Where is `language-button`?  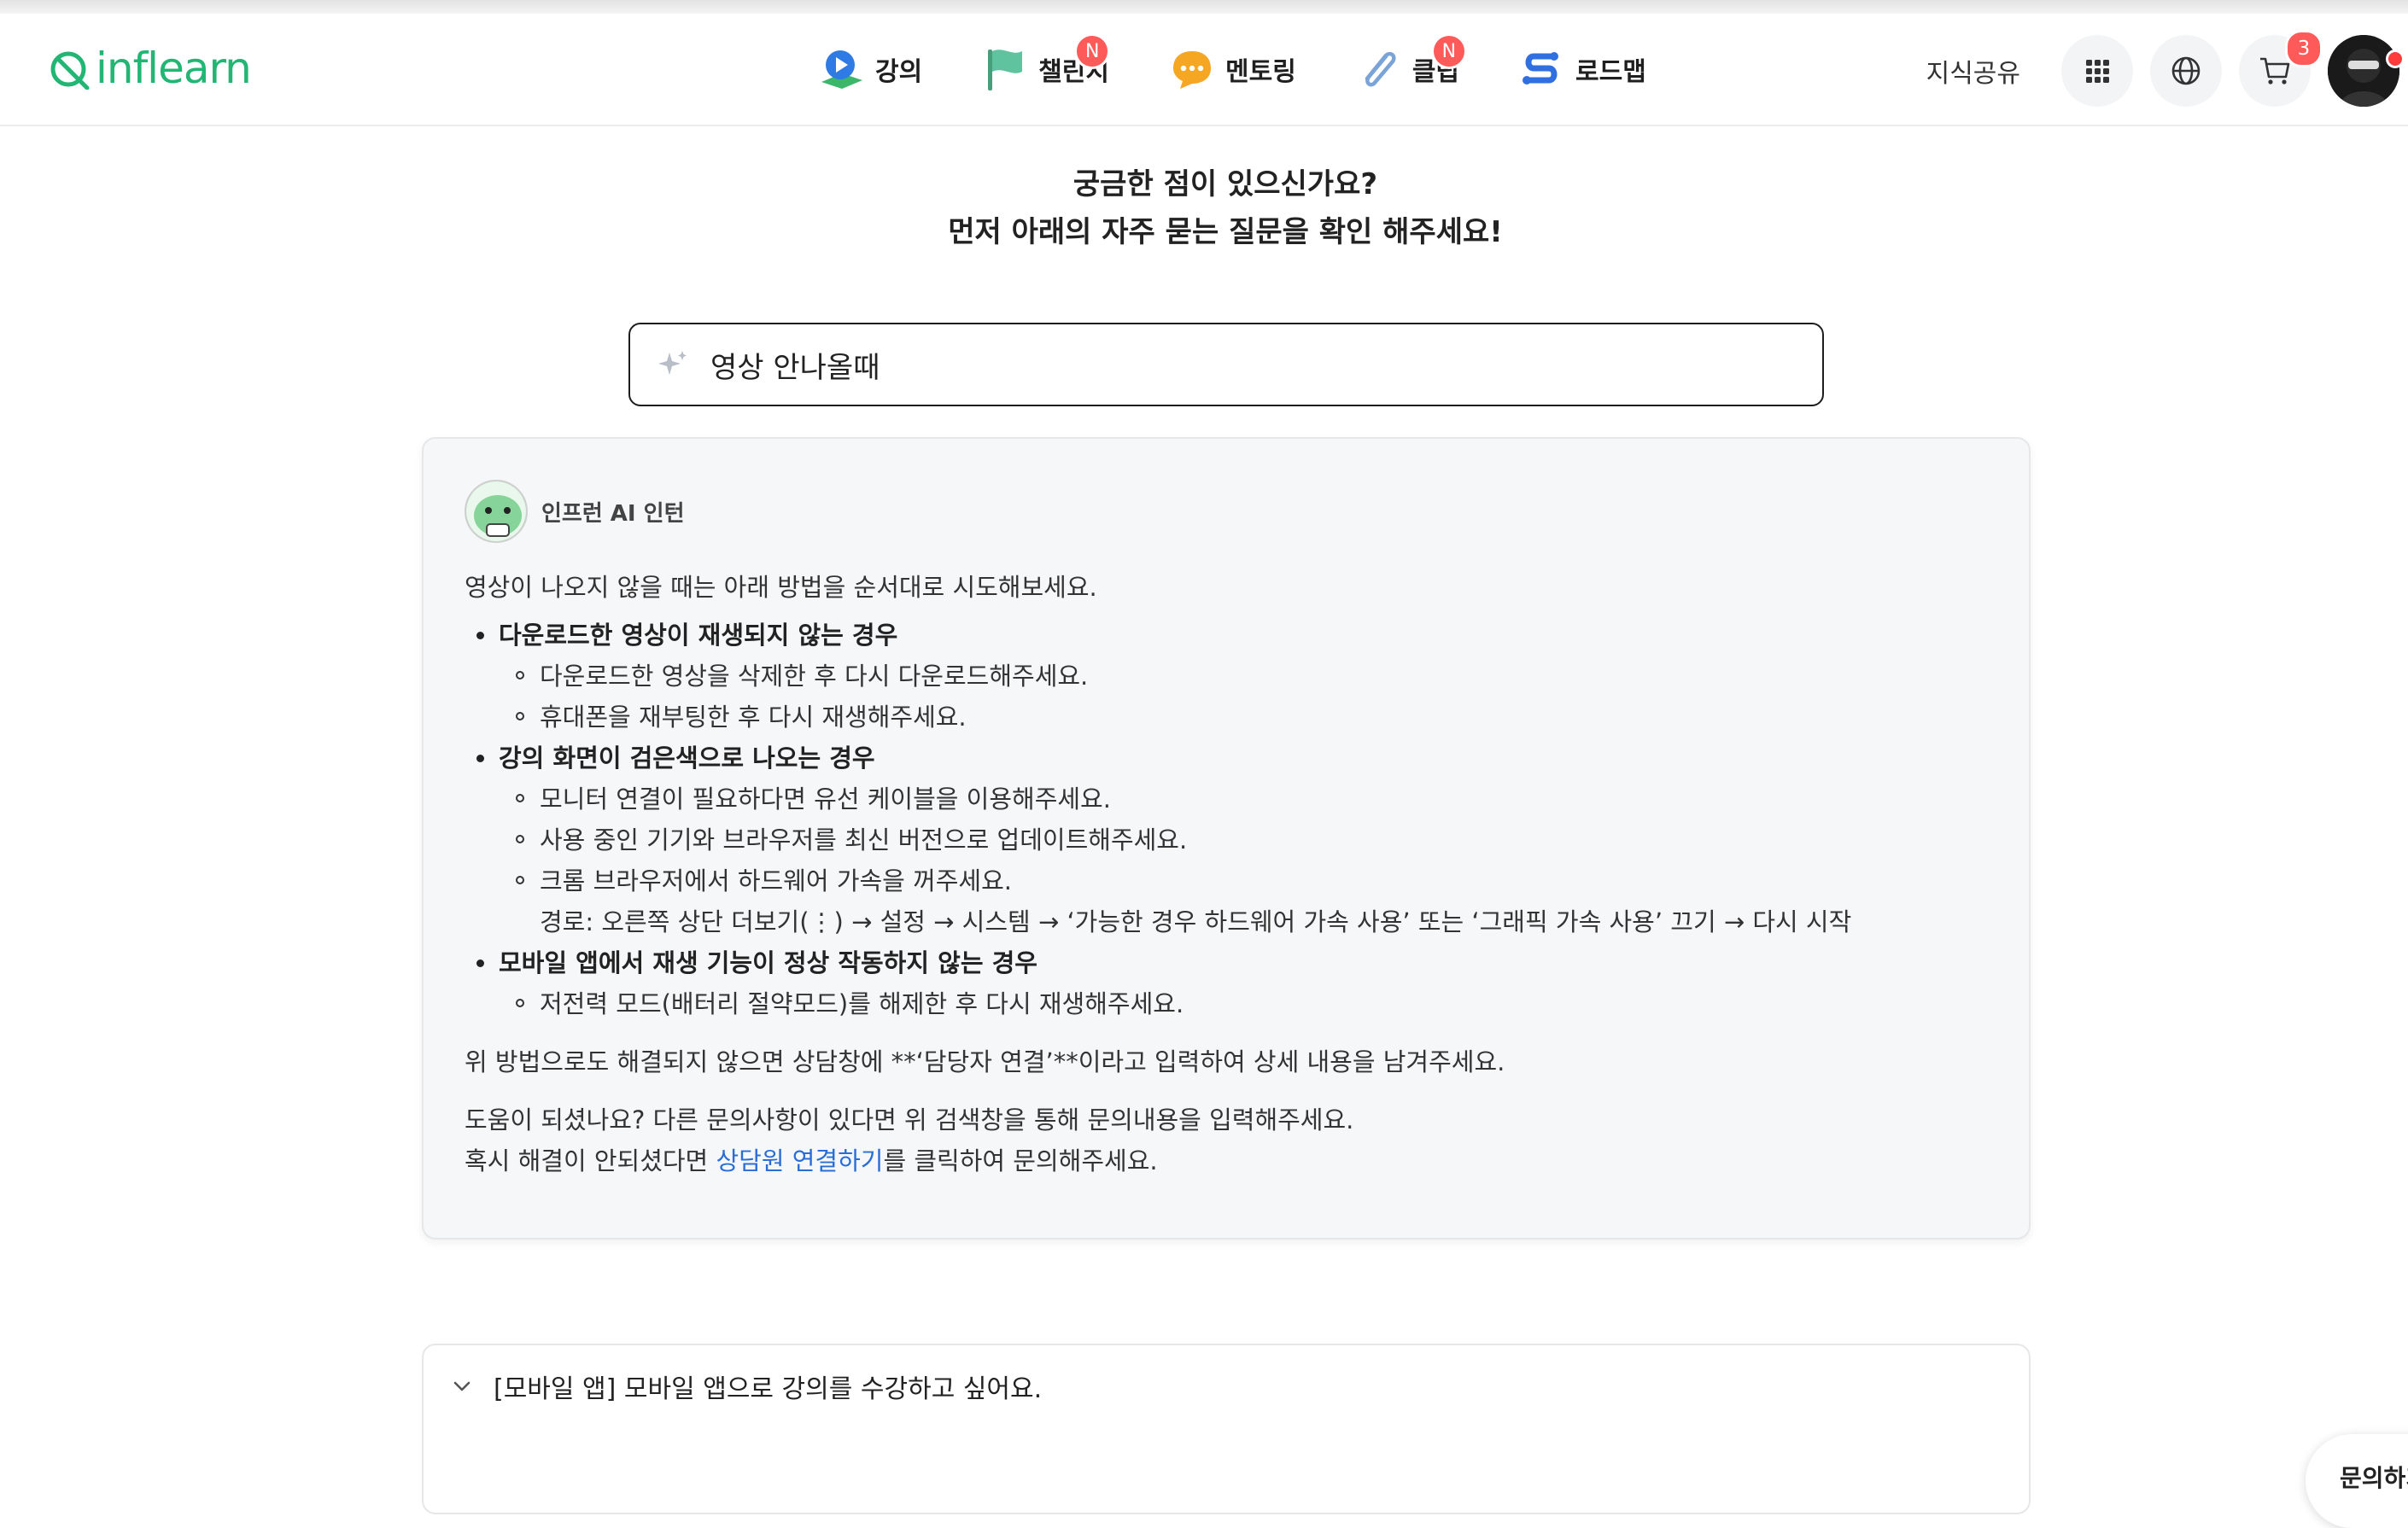
language-button is located at coordinates (2186, 71).